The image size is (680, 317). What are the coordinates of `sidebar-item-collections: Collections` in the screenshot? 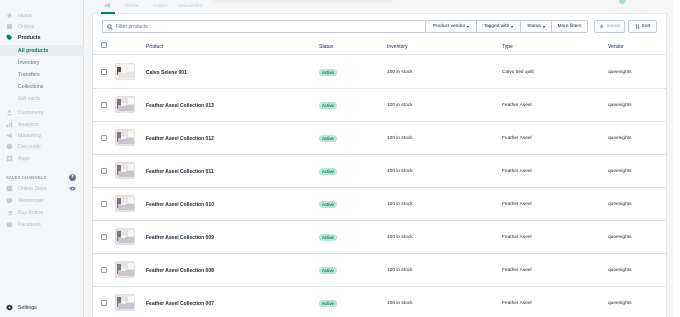 It's located at (42, 86).